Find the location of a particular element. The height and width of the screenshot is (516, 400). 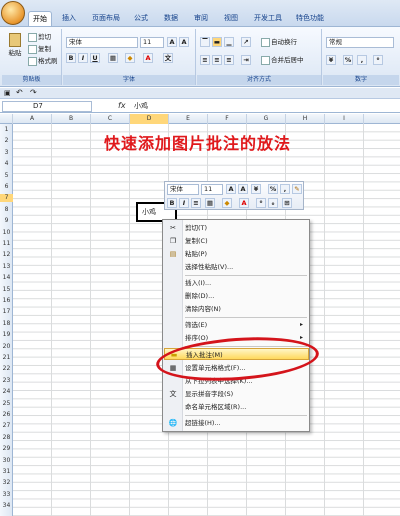

name-box: D7 is located at coordinates (47, 106).